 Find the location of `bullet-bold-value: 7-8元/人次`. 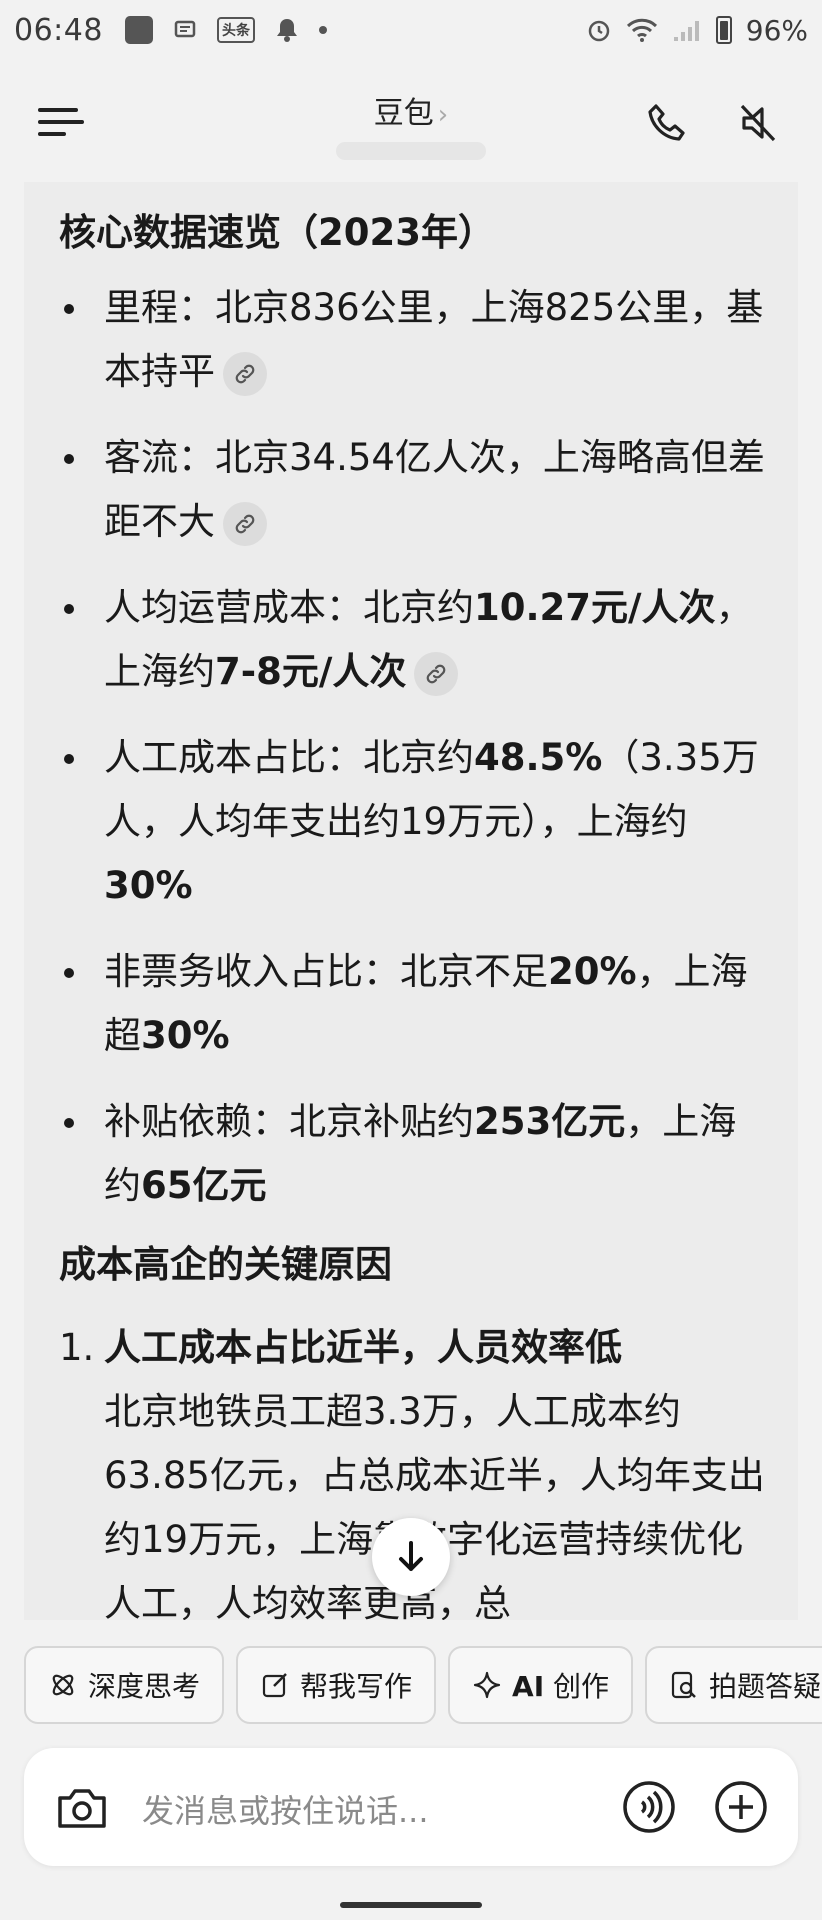

bullet-bold-value: 7-8元/人次 is located at coordinates (311, 671).